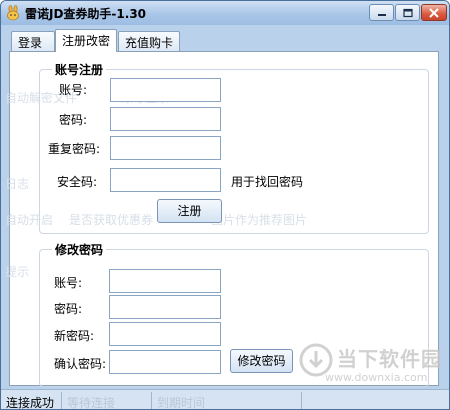  I want to click on minimize-button, so click(381, 12).